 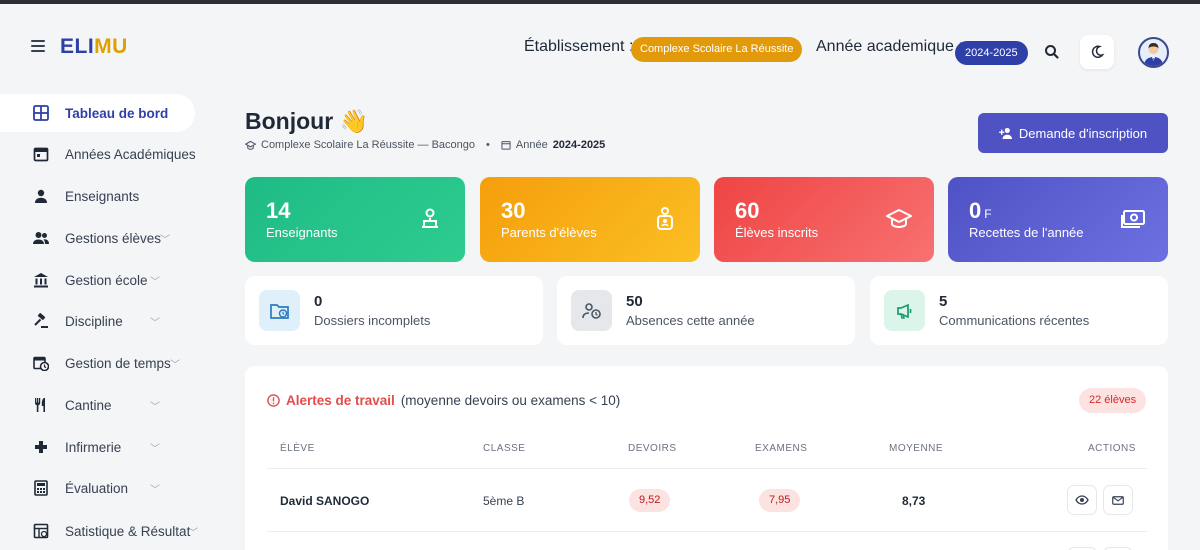 I want to click on sidebar-item-tableau-de-bord: Tableau de bord, so click(x=97, y=113).